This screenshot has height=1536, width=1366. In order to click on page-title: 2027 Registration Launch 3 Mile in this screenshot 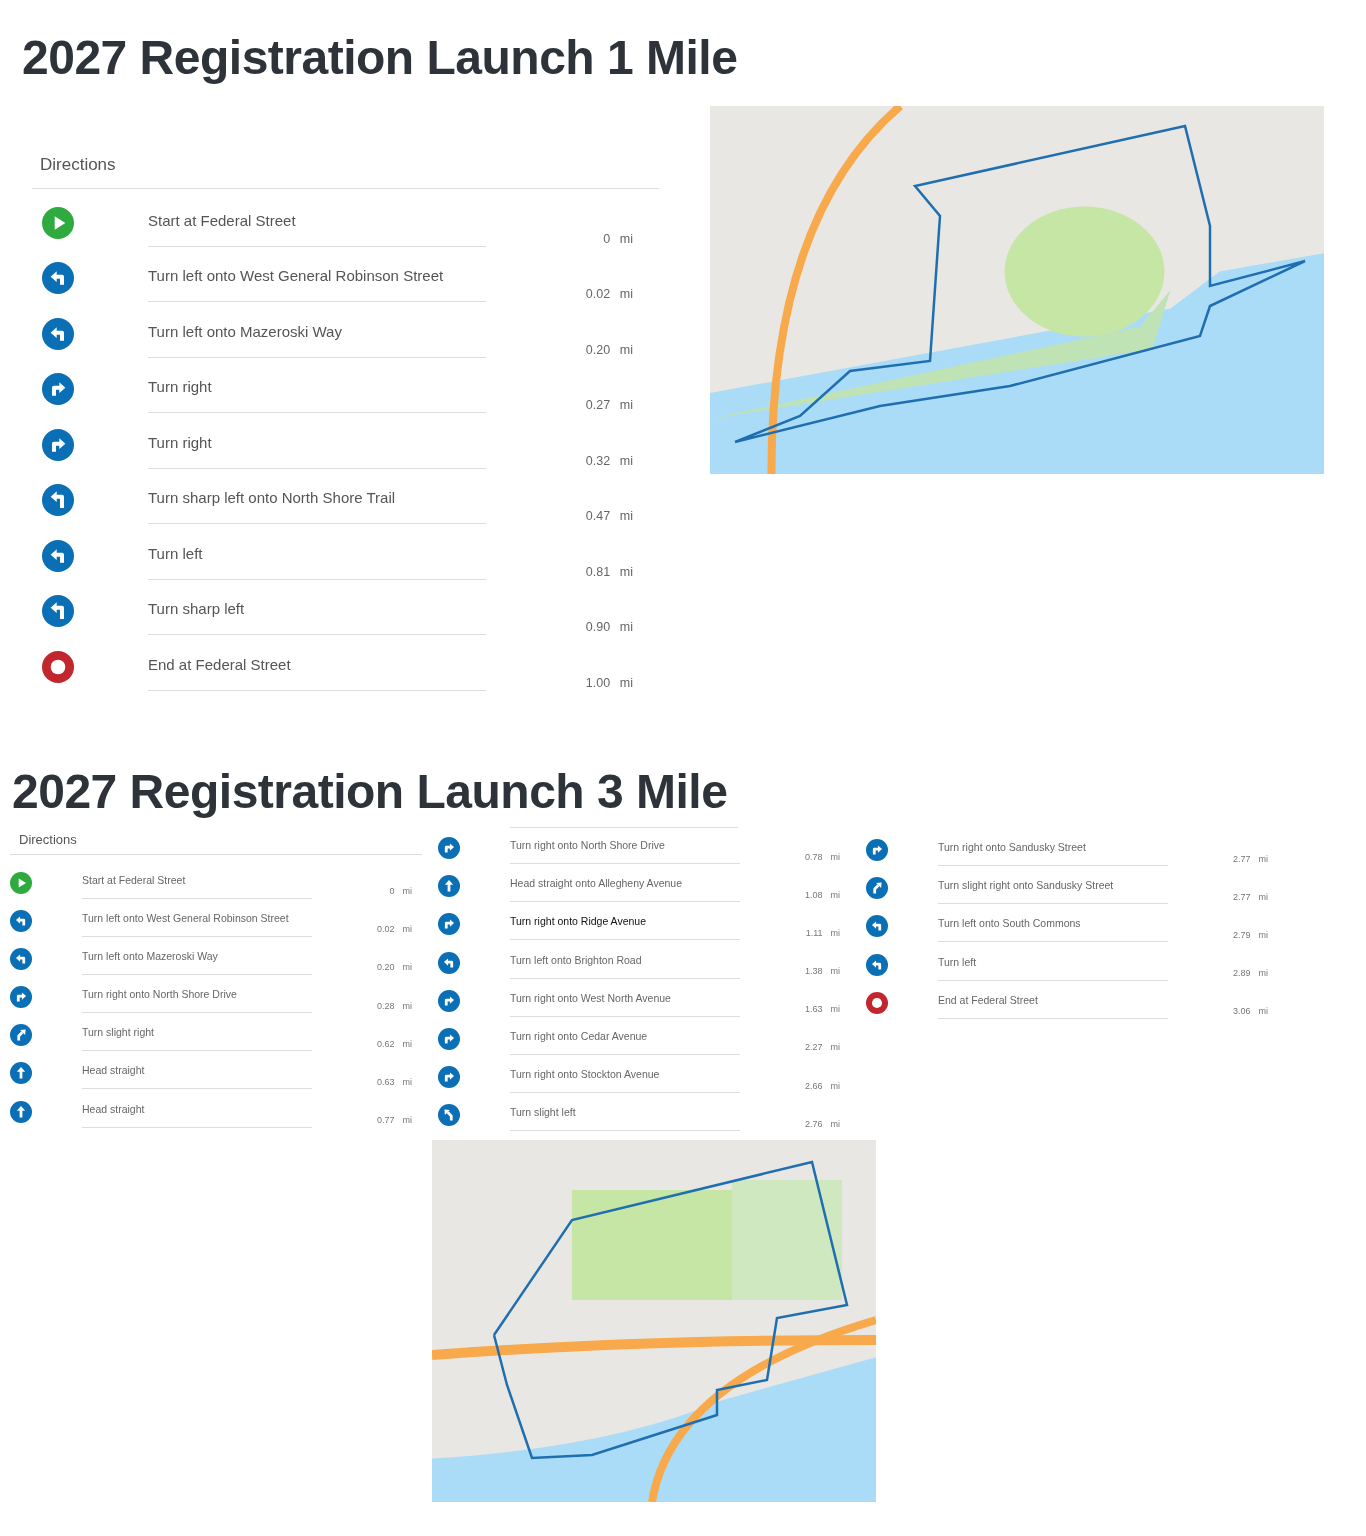, I will do `click(370, 792)`.